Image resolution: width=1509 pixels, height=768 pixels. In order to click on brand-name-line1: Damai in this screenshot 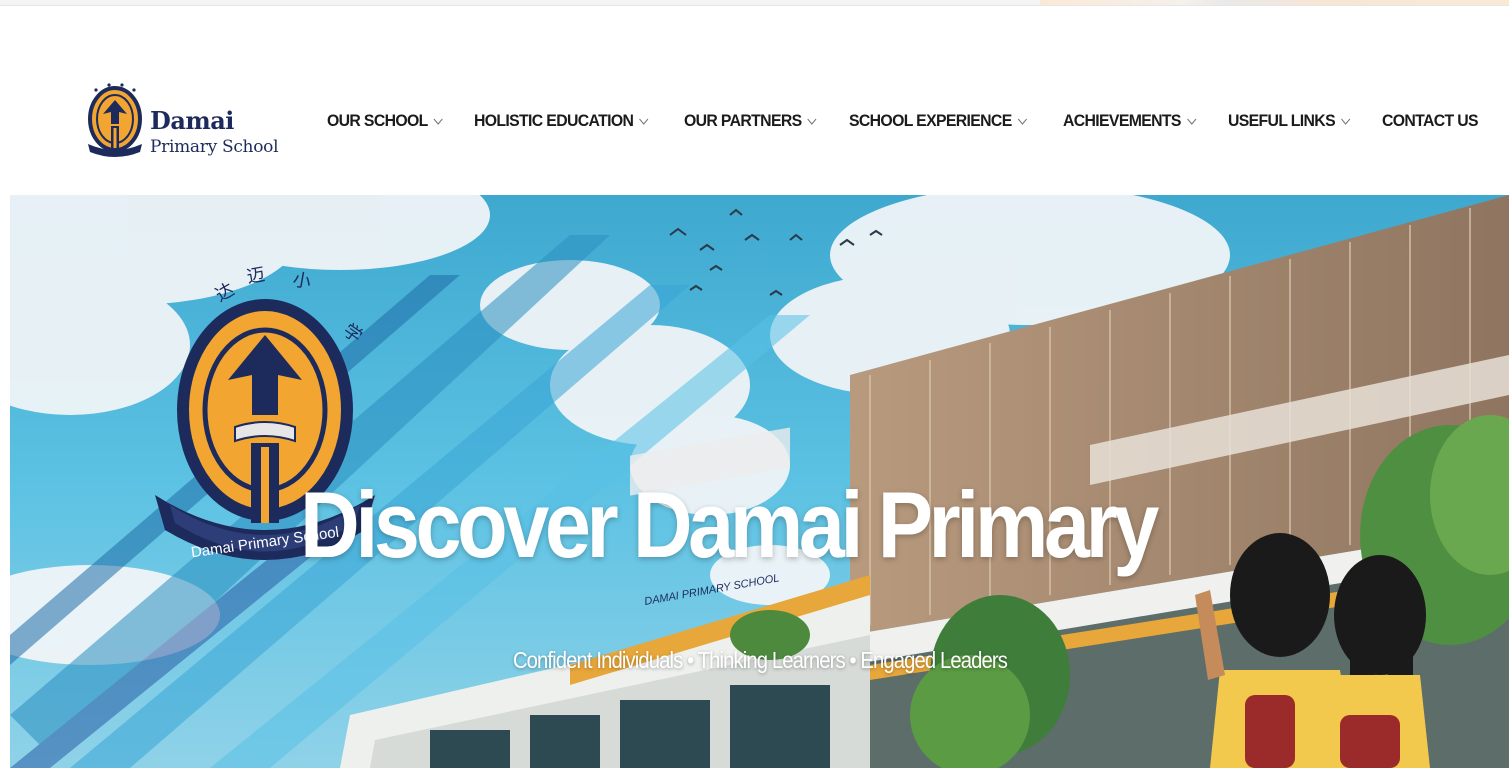, I will do `click(192, 120)`.